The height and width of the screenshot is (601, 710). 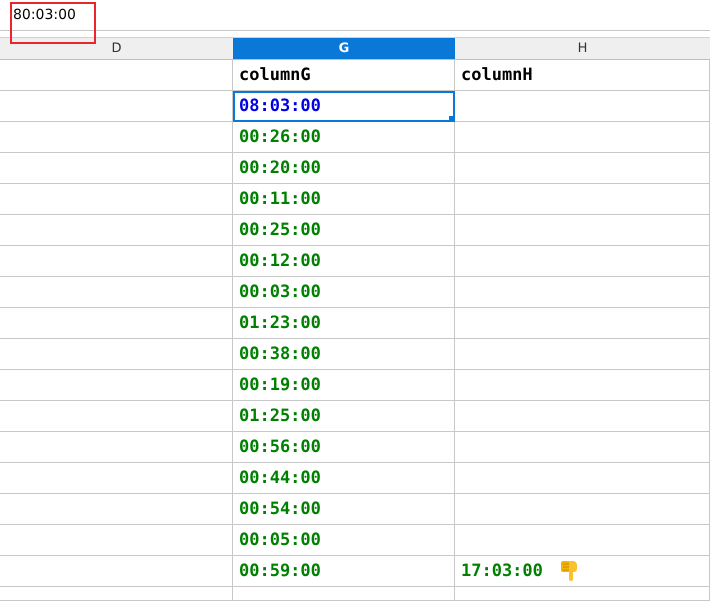 What do you see at coordinates (344, 292) in the screenshot?
I see `table-cell: 00:03:00` at bounding box center [344, 292].